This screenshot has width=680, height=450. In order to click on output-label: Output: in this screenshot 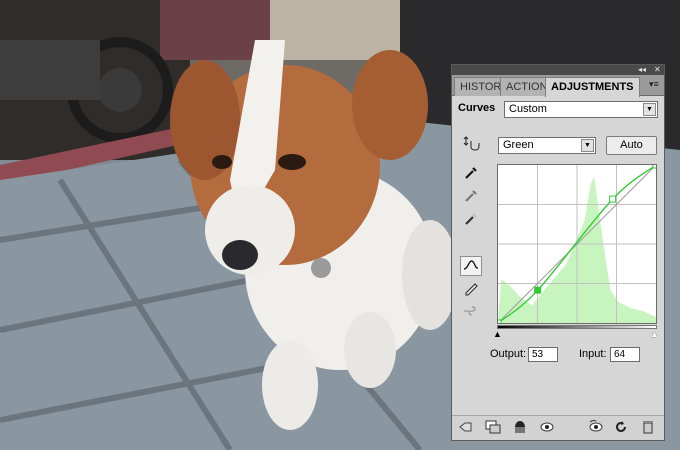, I will do `click(508, 354)`.